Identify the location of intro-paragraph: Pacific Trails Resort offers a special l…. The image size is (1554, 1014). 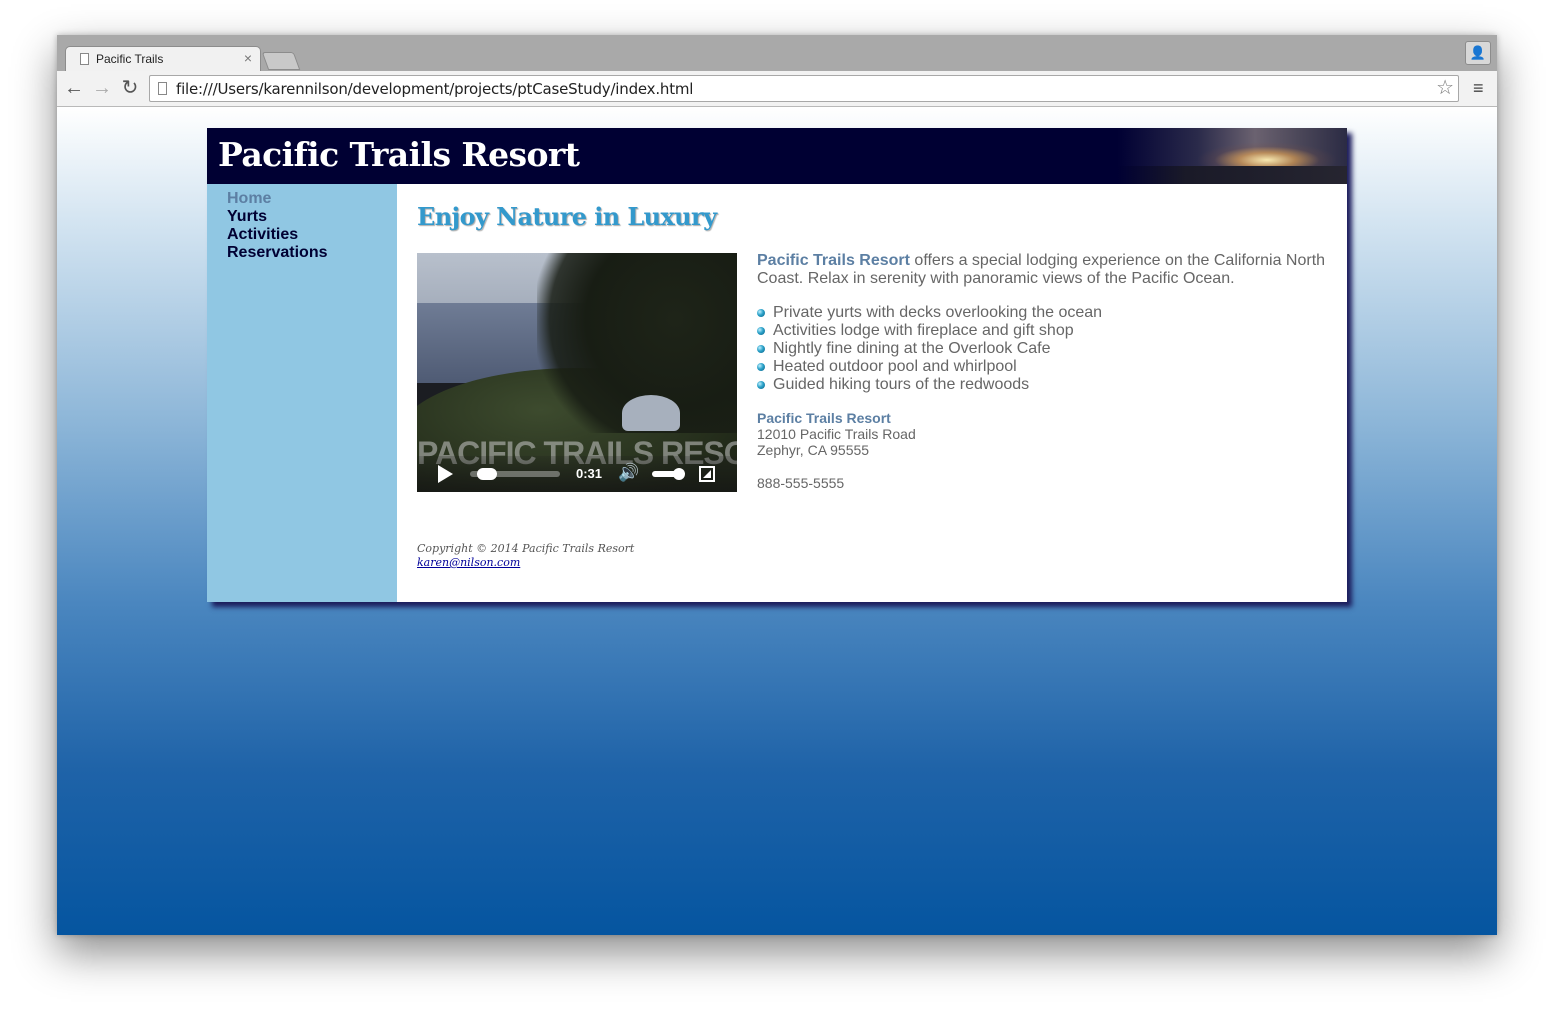
(1047, 270).